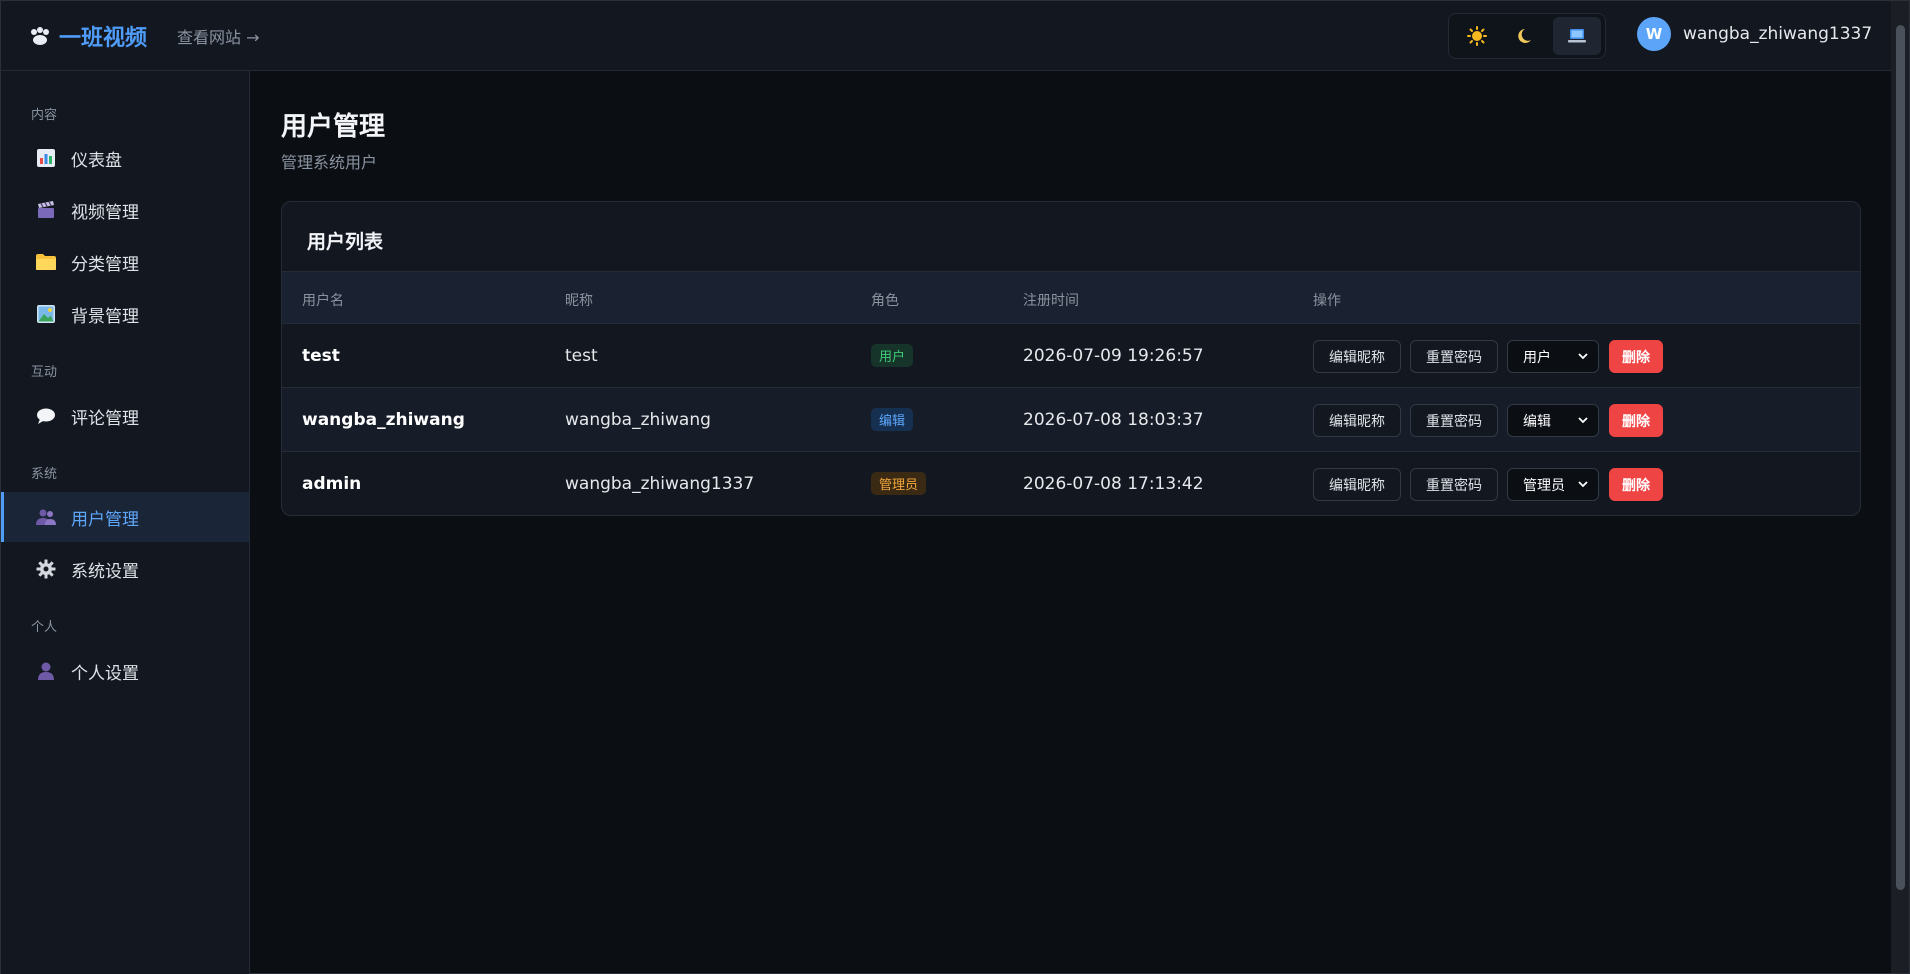 This screenshot has width=1910, height=974. Describe the element at coordinates (44, 627) in the screenshot. I see `sidebar-section-personal: 个人` at that location.